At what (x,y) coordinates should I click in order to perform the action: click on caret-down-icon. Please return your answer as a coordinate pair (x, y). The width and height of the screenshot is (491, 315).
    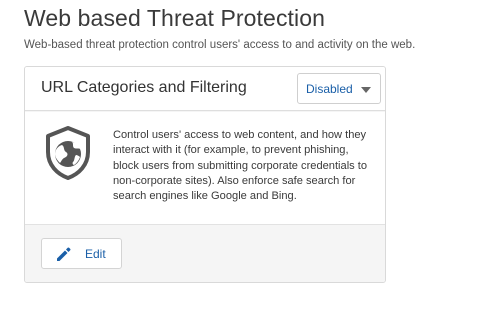
    Looking at the image, I should click on (366, 90).